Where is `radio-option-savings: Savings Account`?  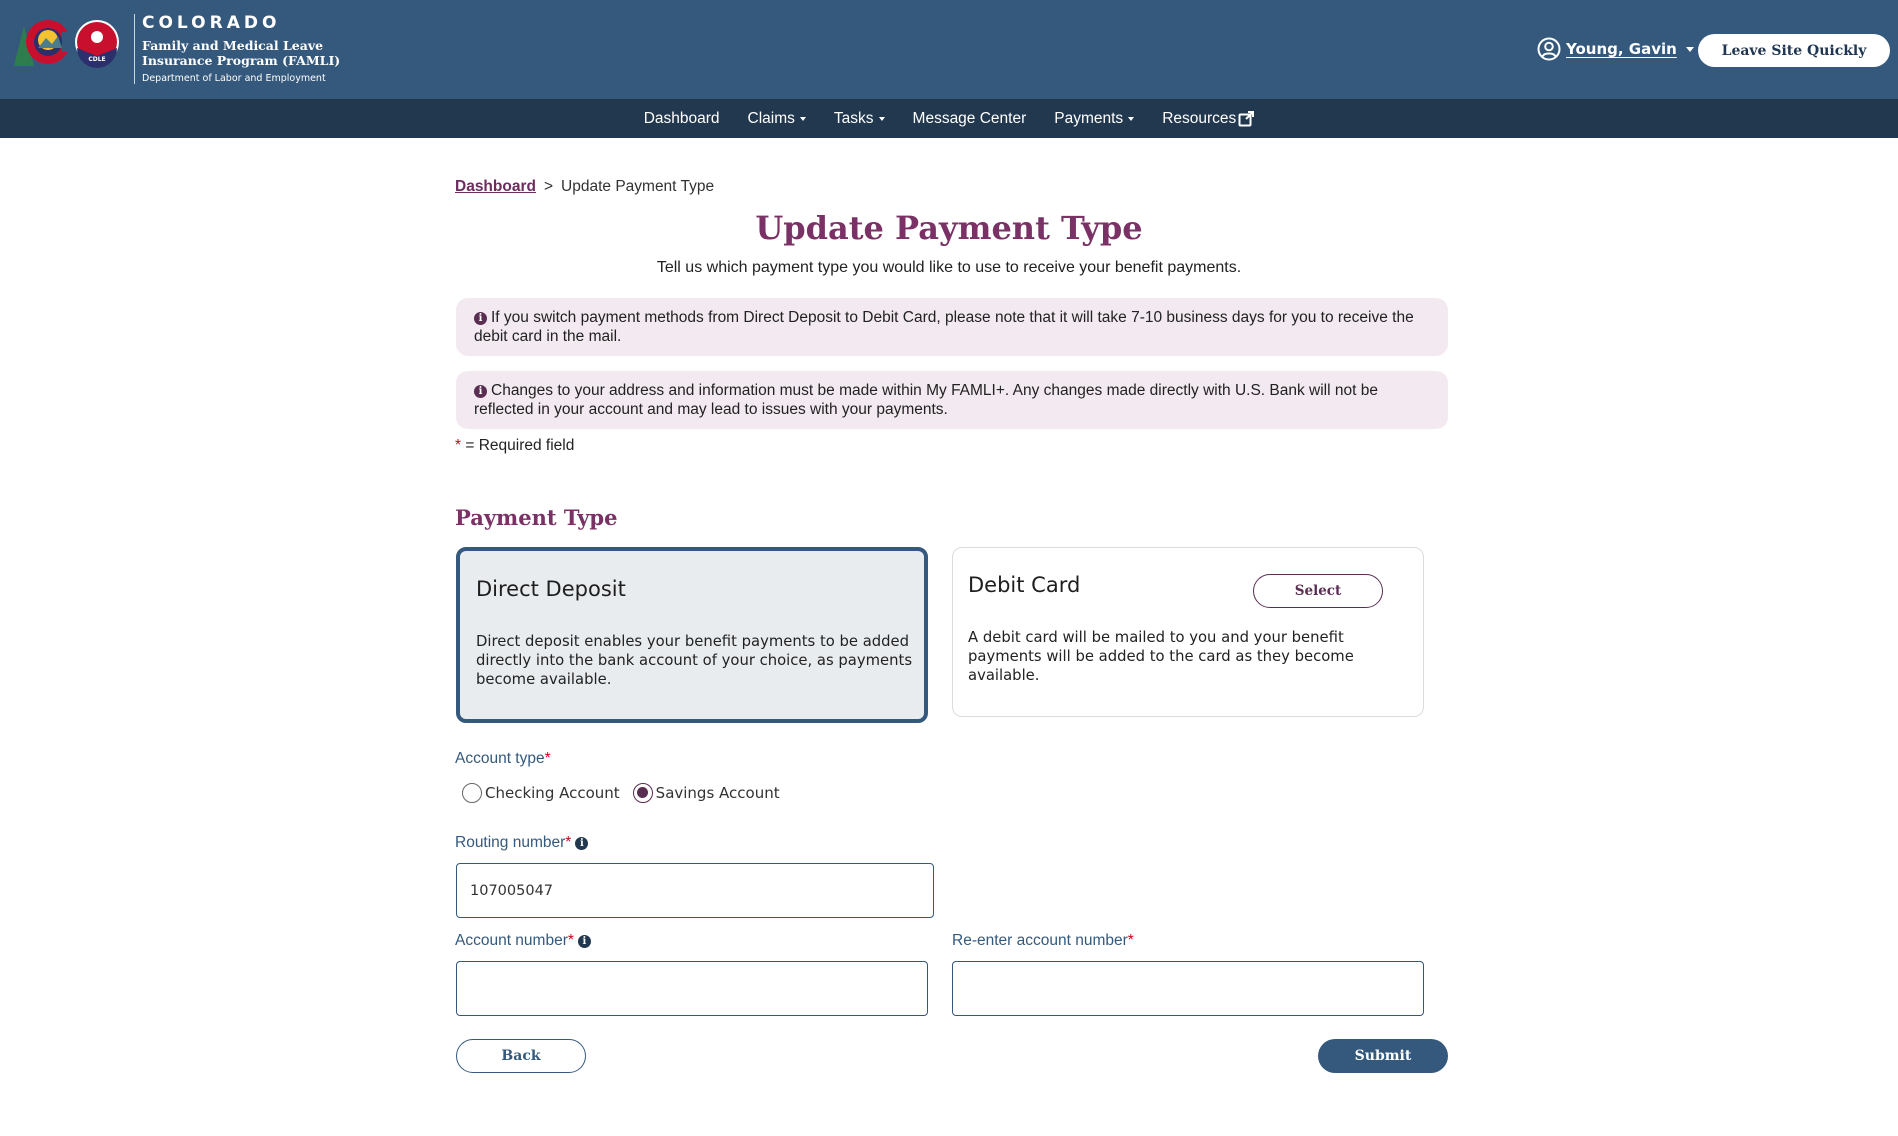 radio-option-savings: Savings Account is located at coordinates (706, 793).